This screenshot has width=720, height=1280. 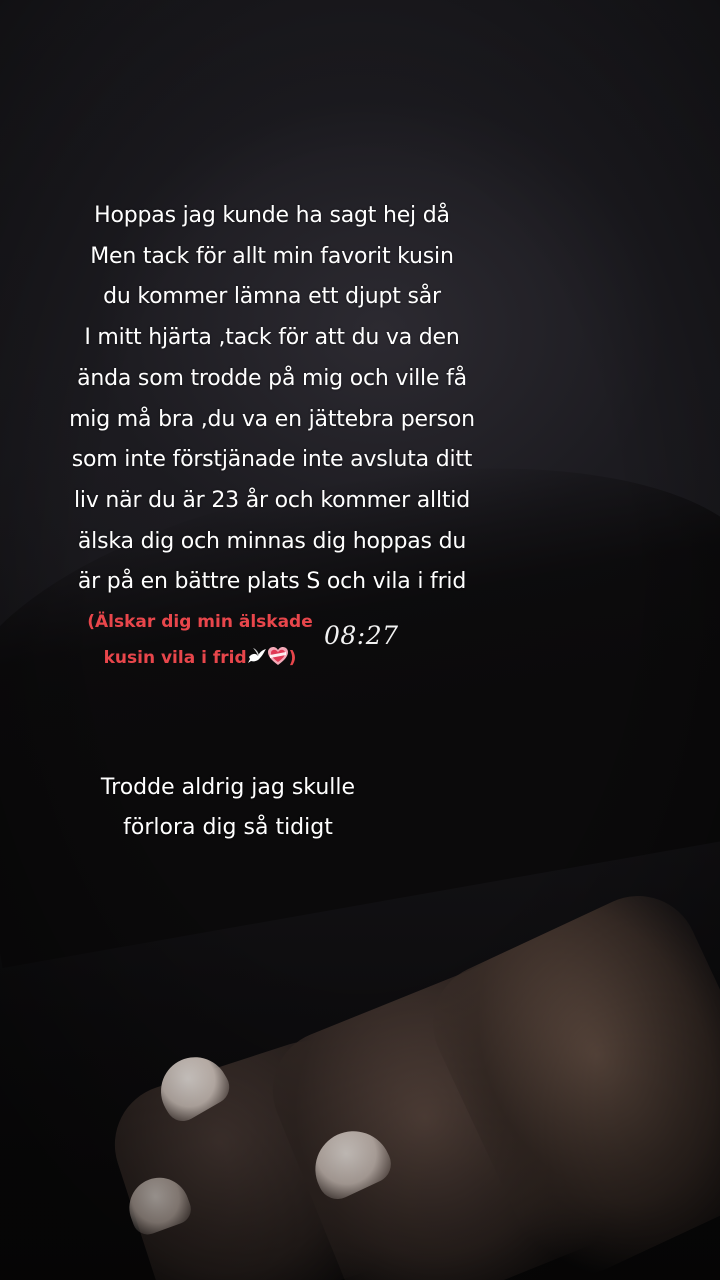 What do you see at coordinates (272, 256) in the screenshot?
I see `message-line: Men tack för allt min favorit kusin` at bounding box center [272, 256].